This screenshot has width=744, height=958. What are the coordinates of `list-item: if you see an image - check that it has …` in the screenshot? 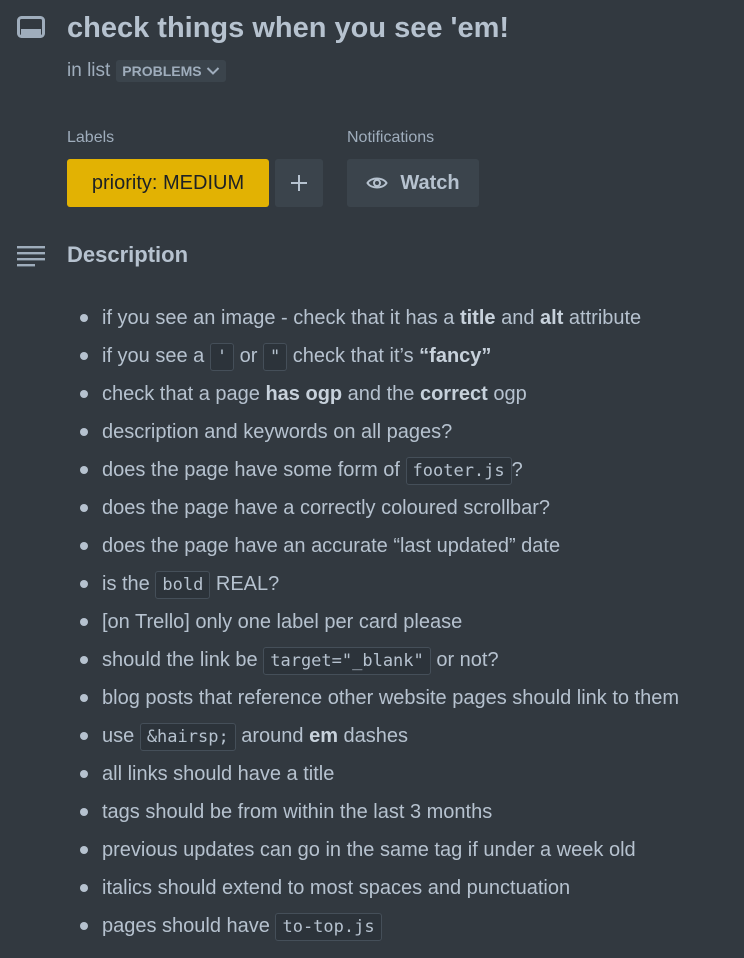 It's located at (402, 318).